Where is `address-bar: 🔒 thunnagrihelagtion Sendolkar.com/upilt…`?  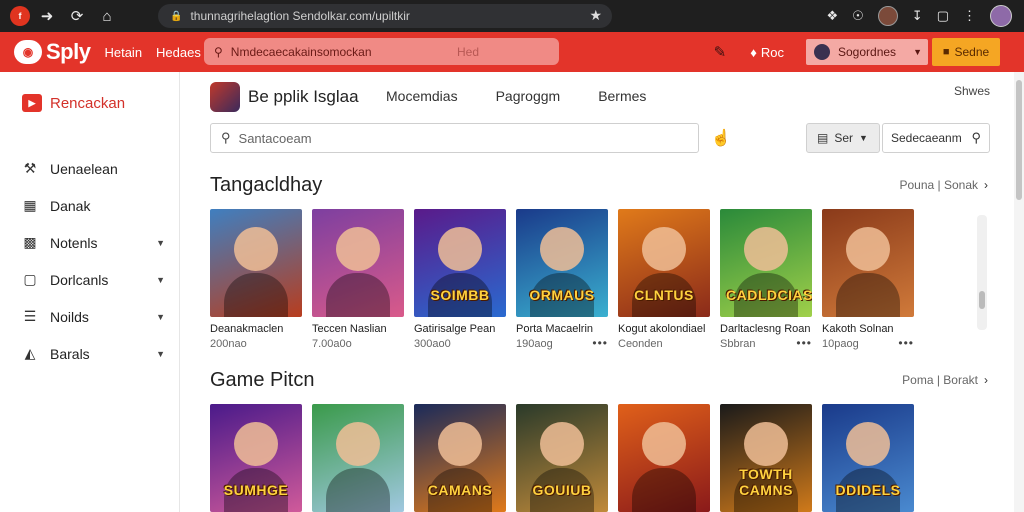 address-bar: 🔒 thunnagrihelagtion Sendolkar.com/upilt… is located at coordinates (385, 16).